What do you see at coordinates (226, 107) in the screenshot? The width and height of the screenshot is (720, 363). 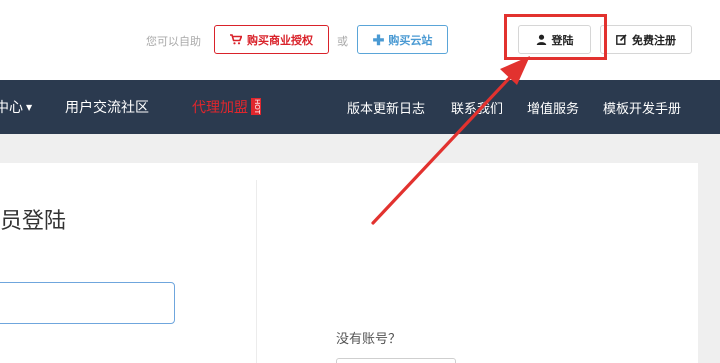 I see `nav-item-agent: 代理加盟 HOT` at bounding box center [226, 107].